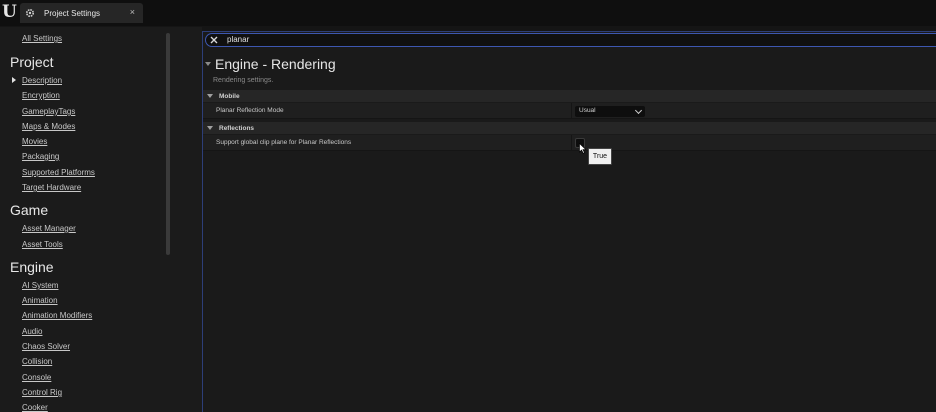 The width and height of the screenshot is (936, 412). I want to click on property-row-planar-reflection-mode: Planar Reflection Mode, so click(569, 111).